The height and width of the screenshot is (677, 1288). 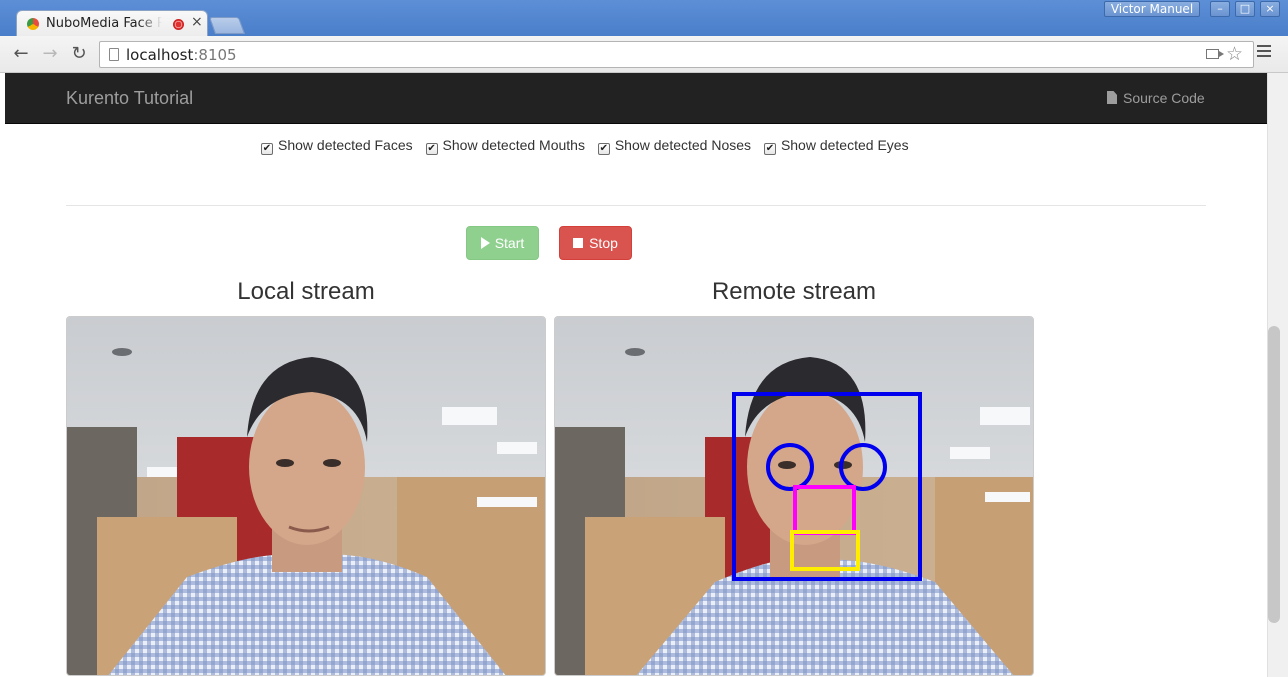 What do you see at coordinates (267, 149) in the screenshot?
I see `faces-checkbox: ✔` at bounding box center [267, 149].